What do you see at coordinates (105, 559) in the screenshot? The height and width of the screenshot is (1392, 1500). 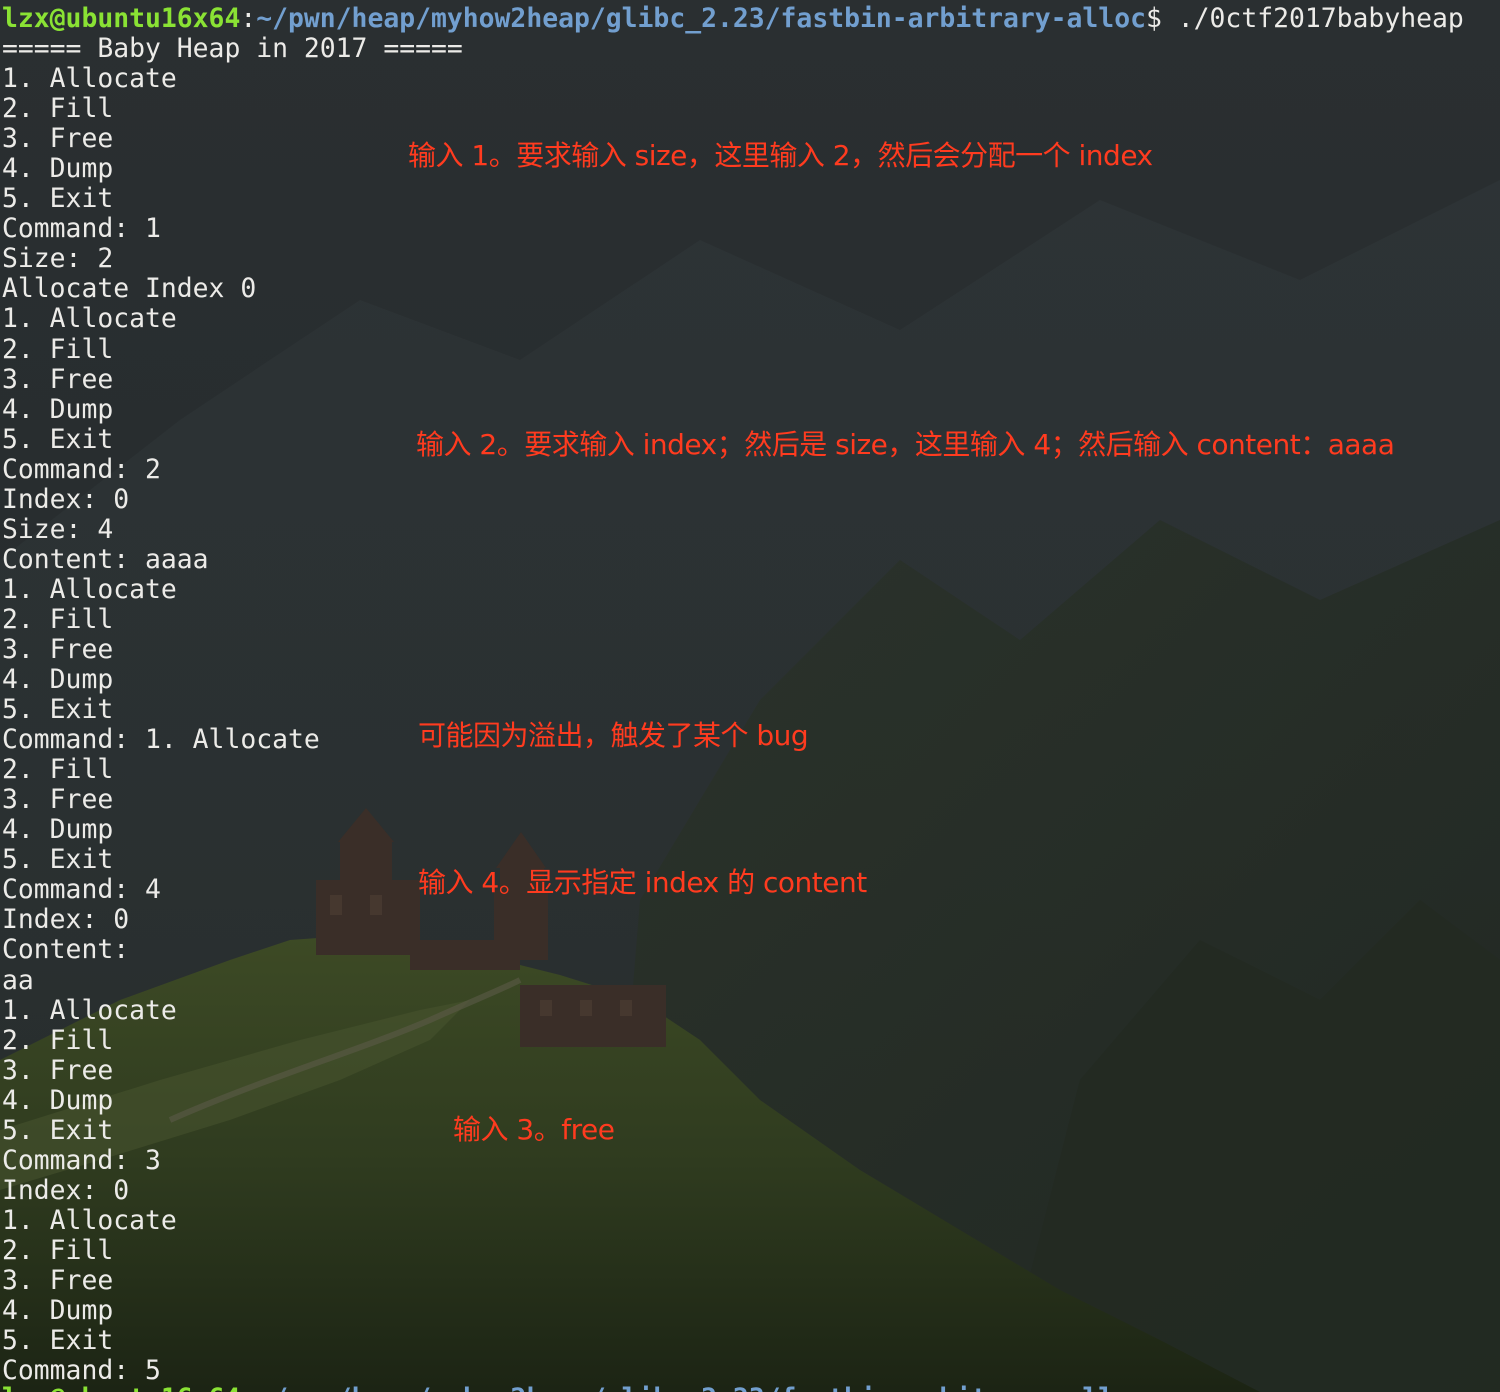 I see `output-line: Content: aaaa` at bounding box center [105, 559].